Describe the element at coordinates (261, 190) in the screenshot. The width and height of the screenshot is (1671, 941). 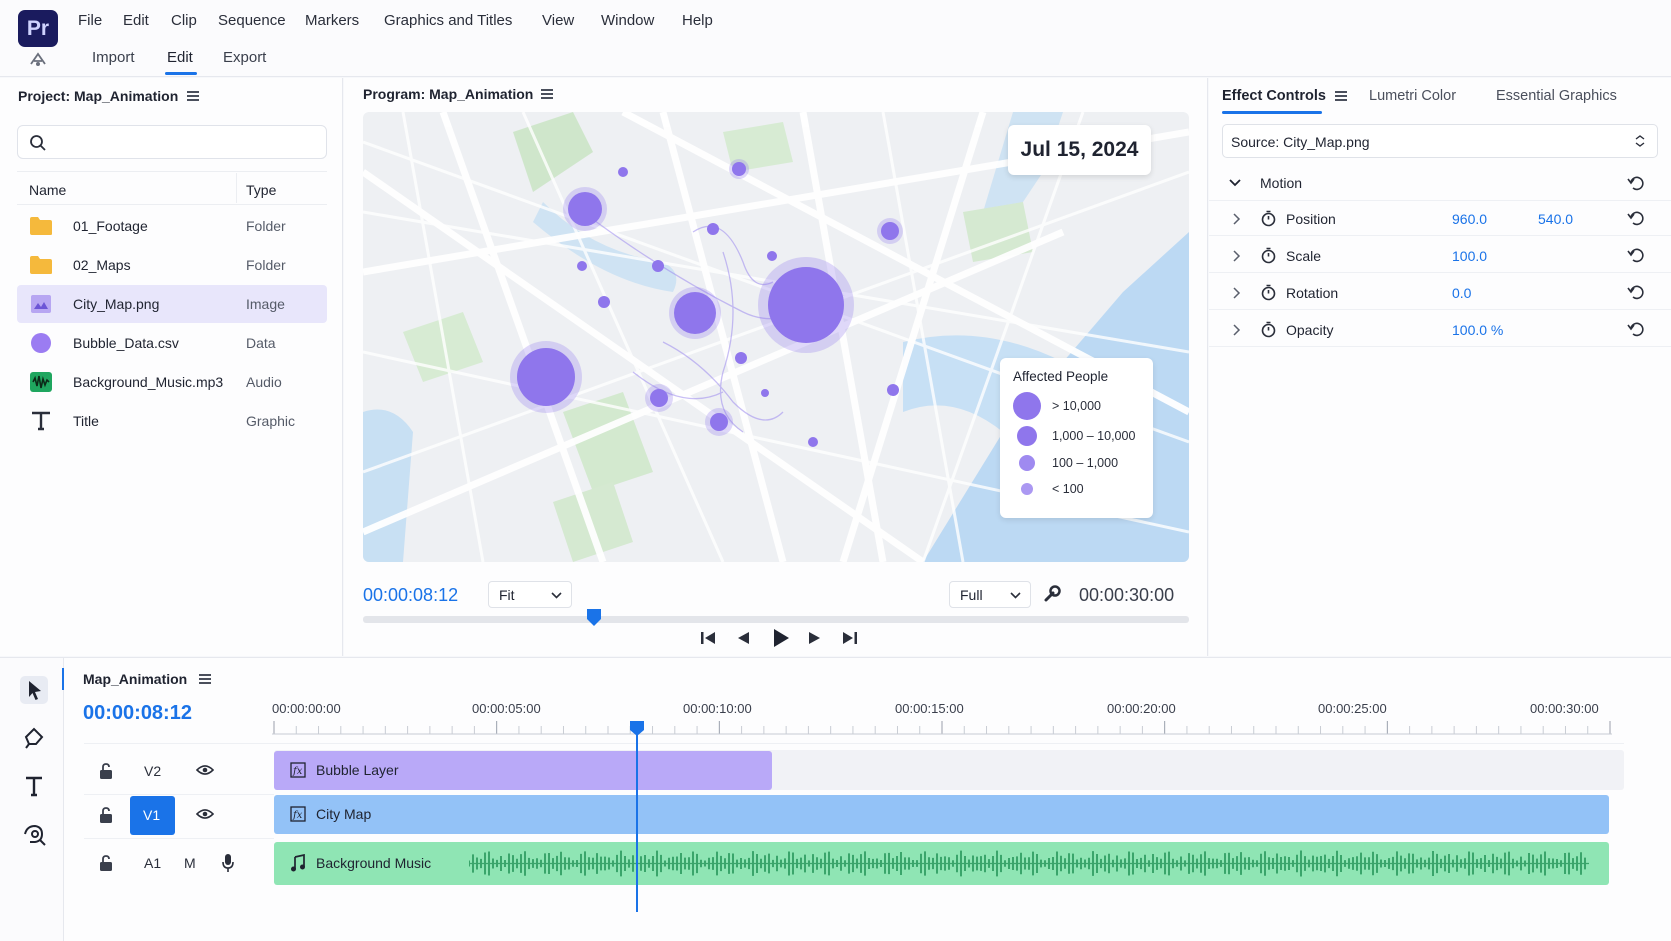
I see `column-type-header: Type` at that location.